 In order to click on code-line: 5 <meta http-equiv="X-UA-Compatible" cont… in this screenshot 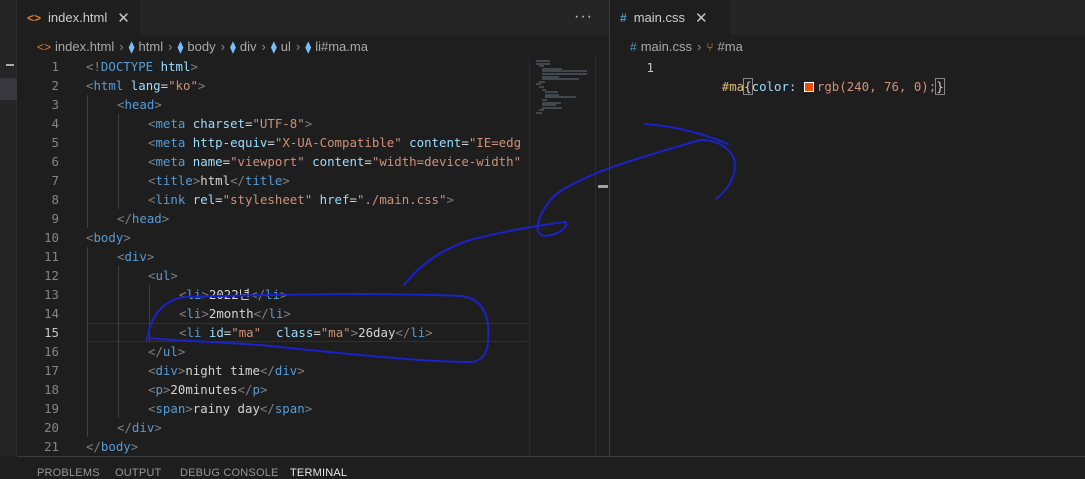, I will do `click(272, 142)`.